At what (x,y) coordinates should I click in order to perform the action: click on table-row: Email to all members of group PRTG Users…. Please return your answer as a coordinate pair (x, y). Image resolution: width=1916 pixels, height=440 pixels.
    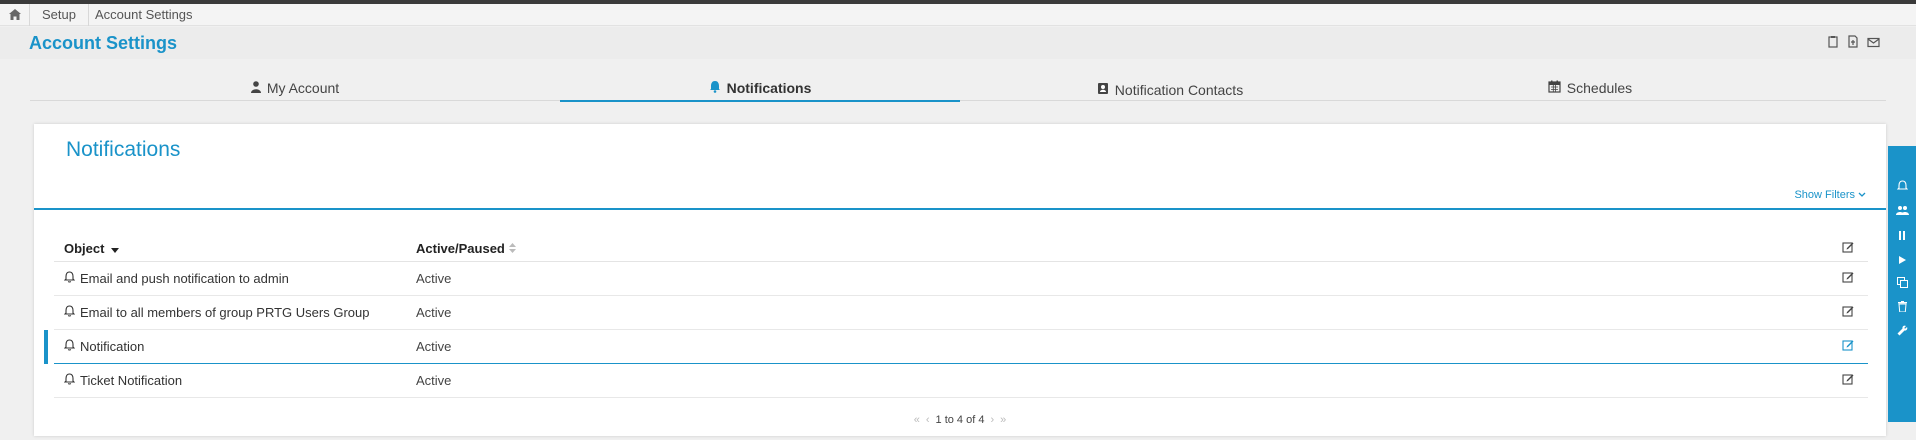
    Looking at the image, I should click on (961, 313).